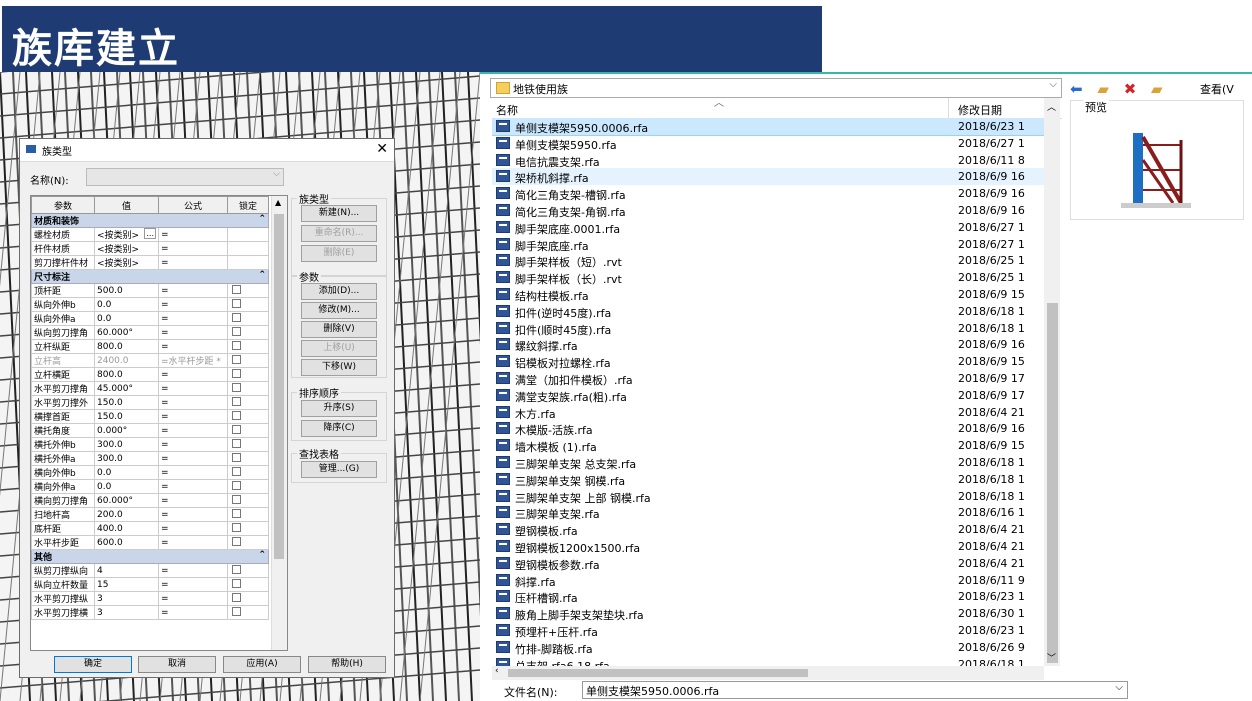 The height and width of the screenshot is (701, 1252). I want to click on file-row: 三脚架单支架 总支架.rfa 2018/6/18 1, so click(768, 462).